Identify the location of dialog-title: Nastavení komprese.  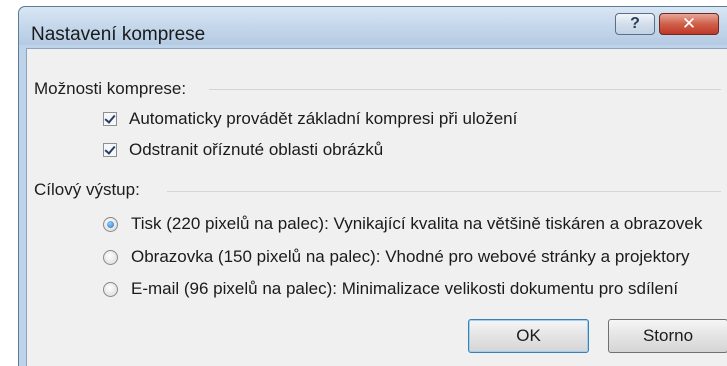
(118, 34).